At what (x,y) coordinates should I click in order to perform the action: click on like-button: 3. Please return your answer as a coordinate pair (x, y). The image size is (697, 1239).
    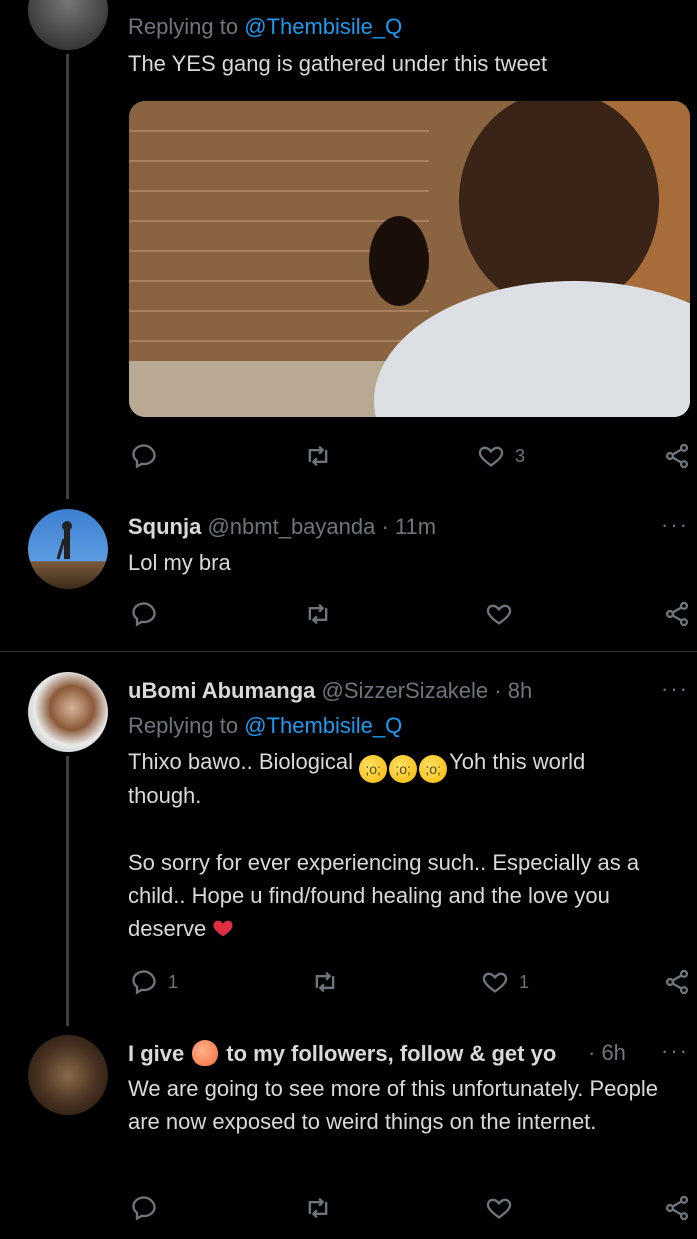
    Looking at the image, I should click on (501, 456).